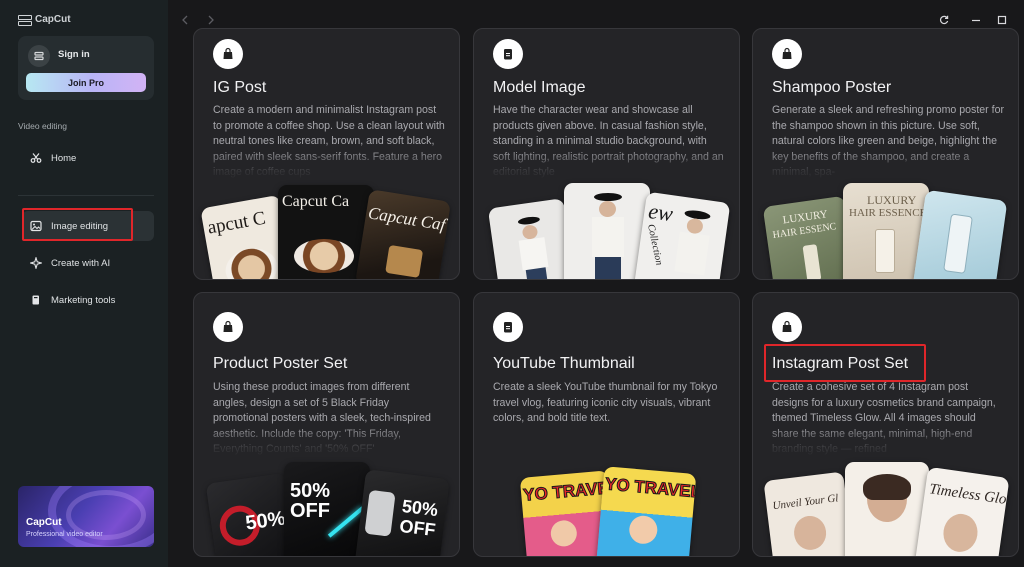 Image resolution: width=1024 pixels, height=567 pixels. I want to click on preview-image: YO TRAVEL, so click(646, 511).